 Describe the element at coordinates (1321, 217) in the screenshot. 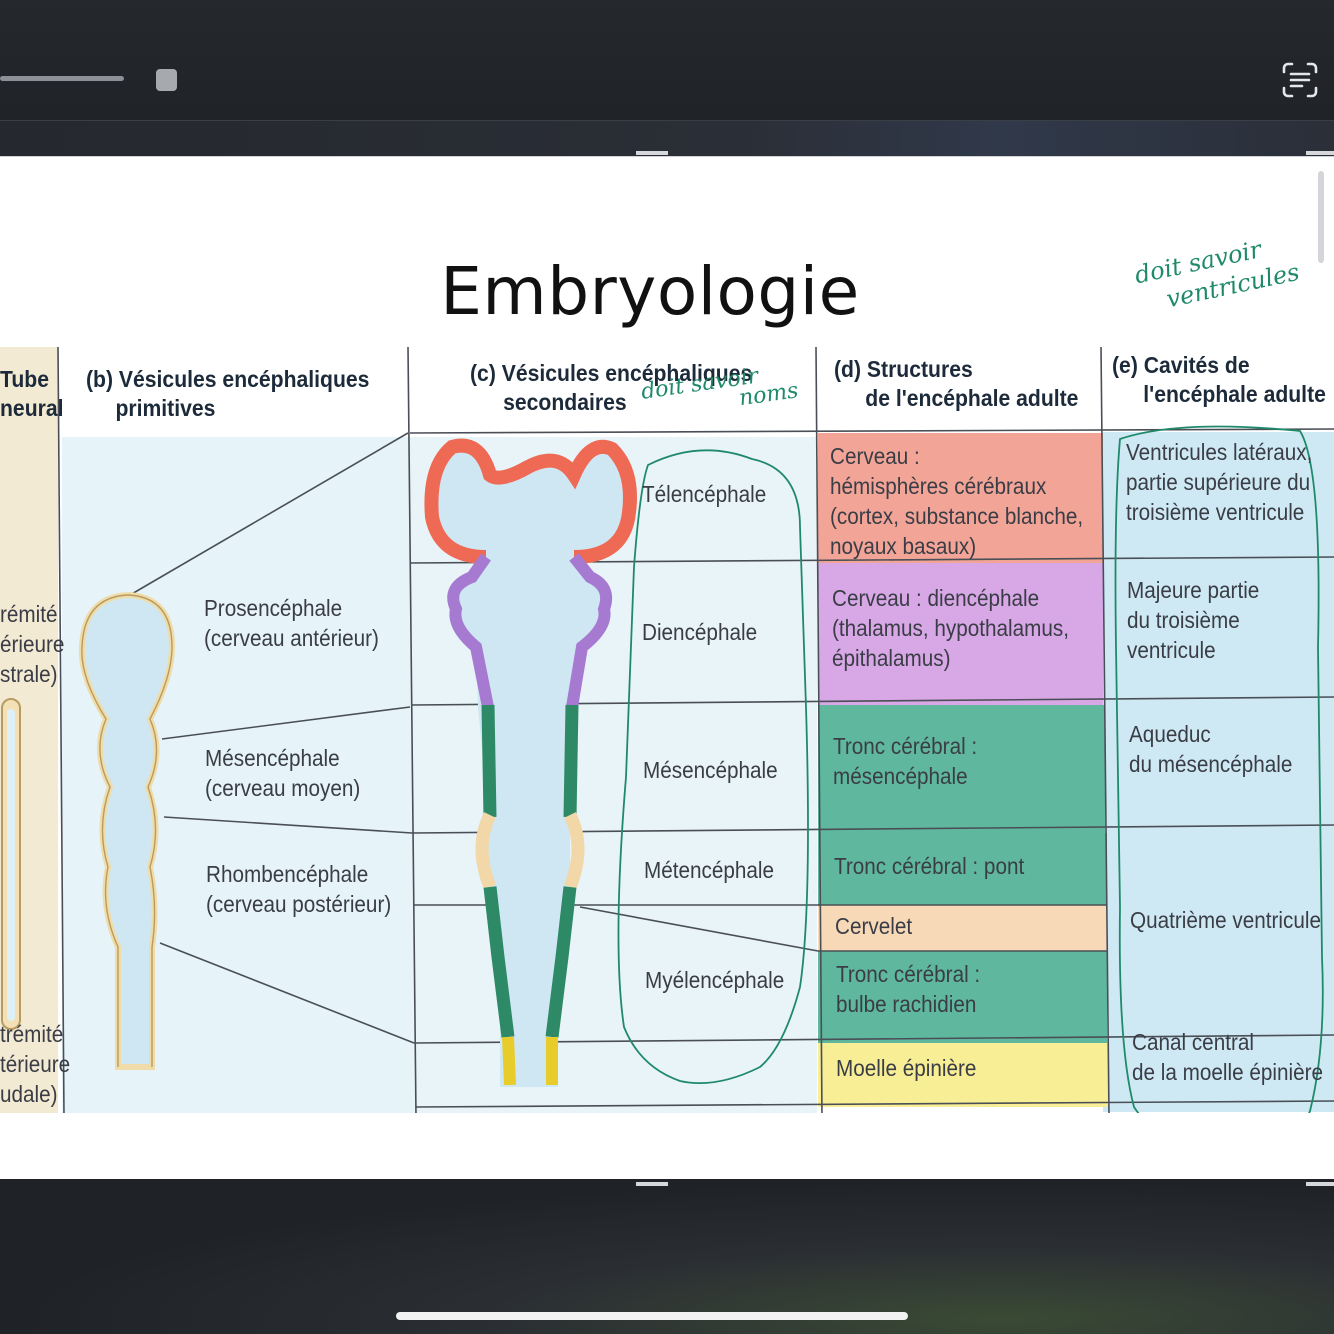

I see `slide-scrollbar` at that location.